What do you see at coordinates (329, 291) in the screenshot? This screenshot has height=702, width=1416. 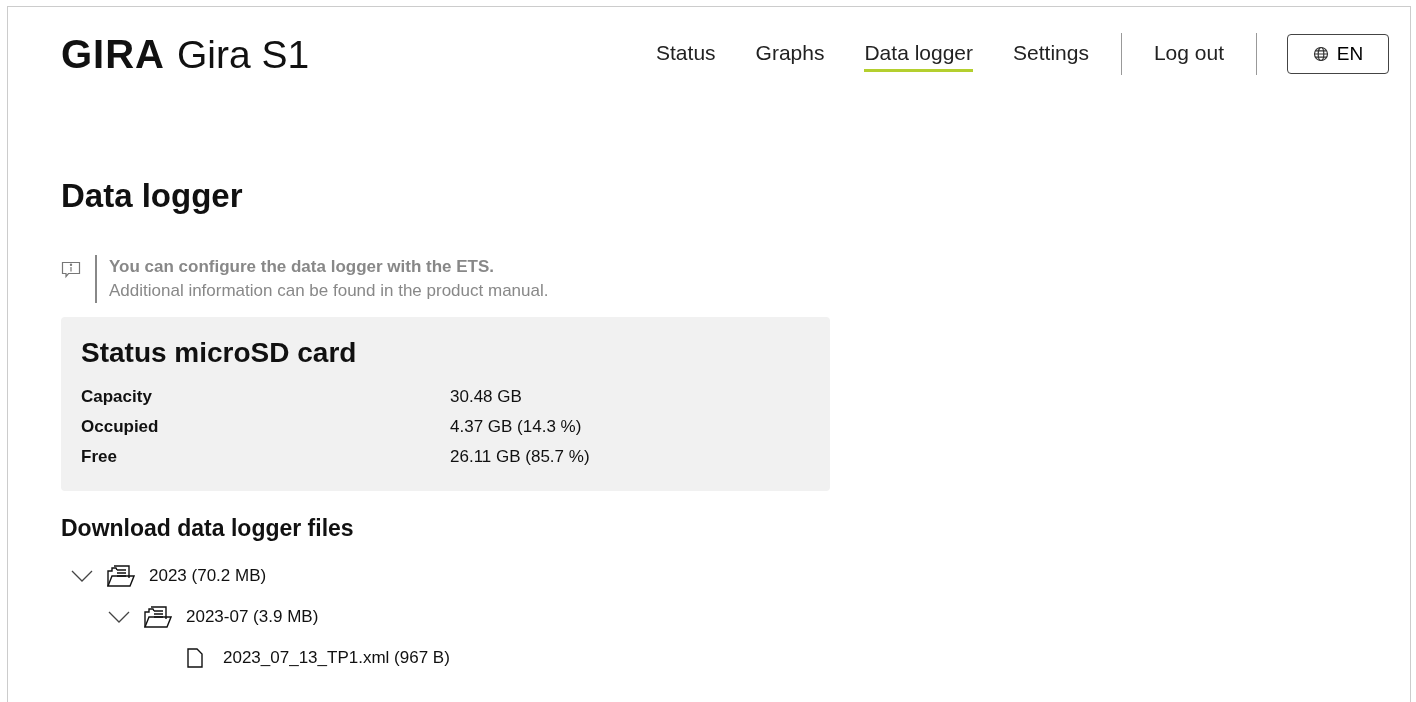 I see `info-text: Additional information can be found in the product manual.` at bounding box center [329, 291].